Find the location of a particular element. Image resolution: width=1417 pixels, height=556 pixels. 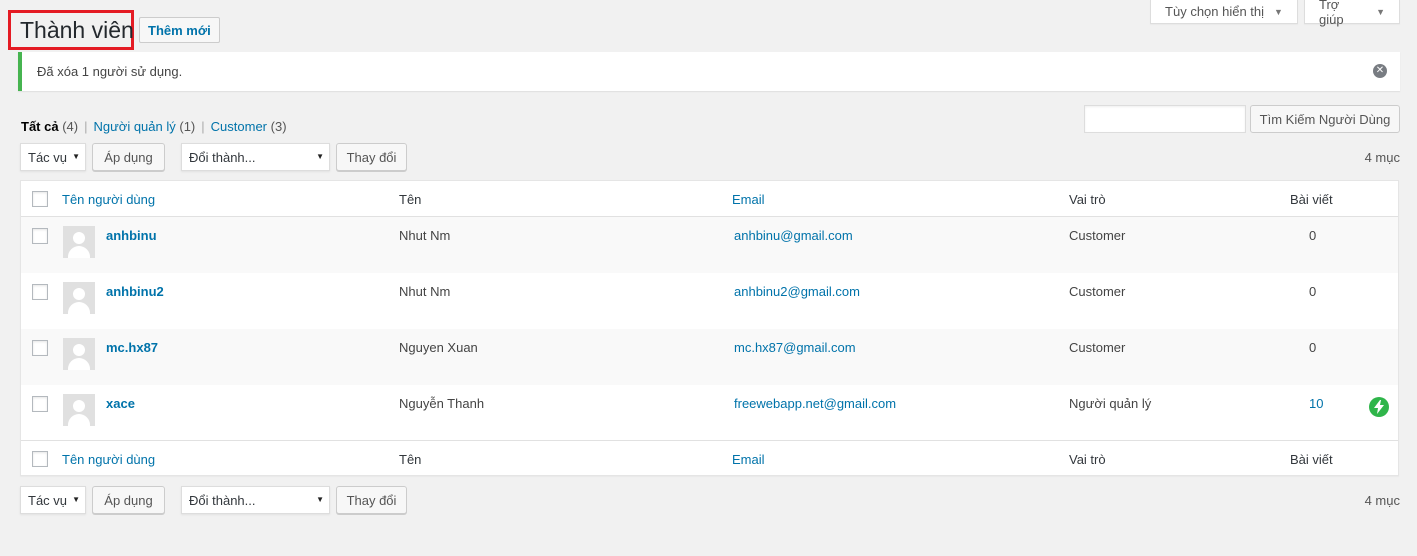

user-email: anhbinu@gmail.com is located at coordinates (793, 235).